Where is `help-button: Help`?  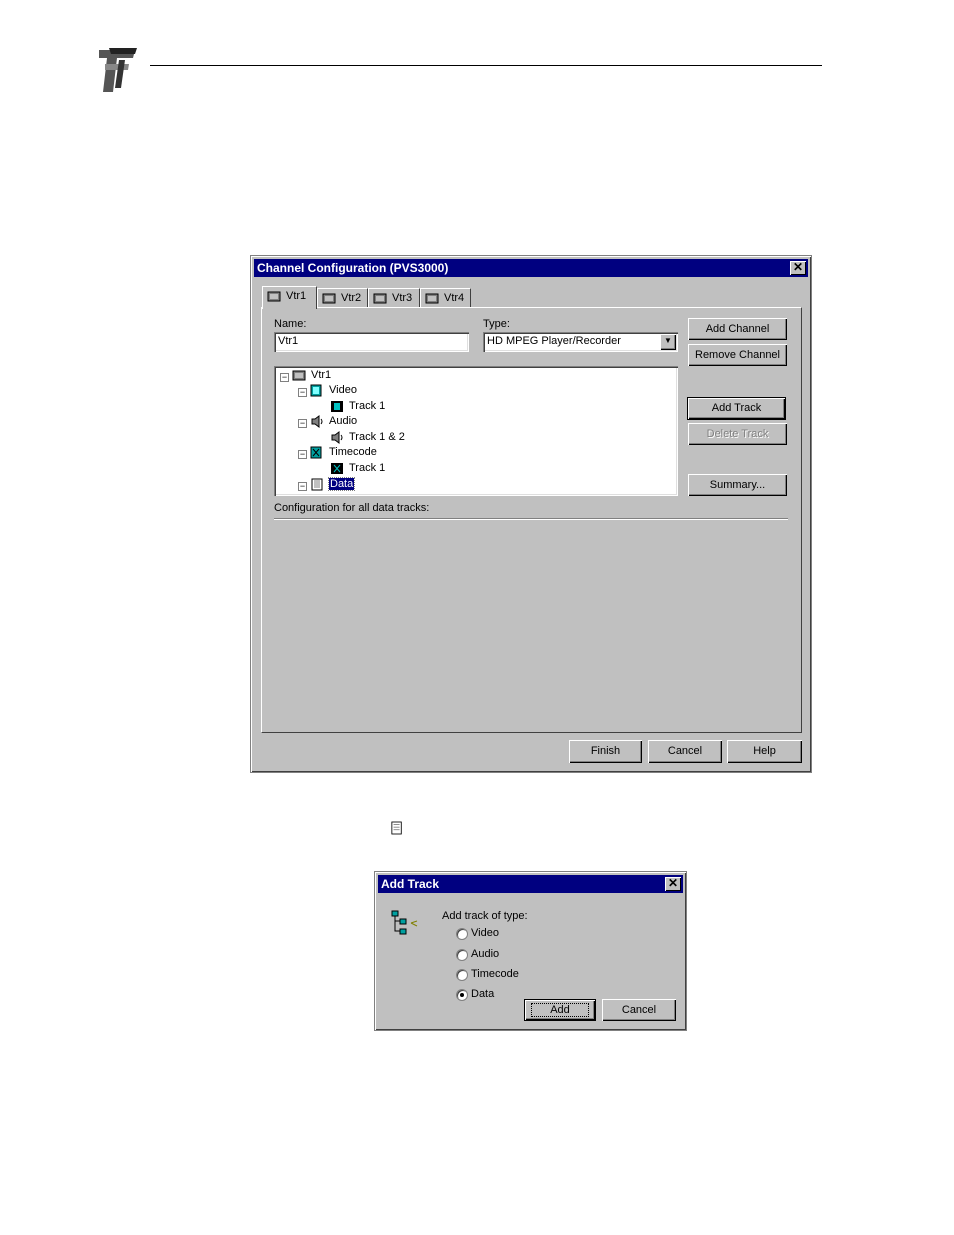
help-button: Help is located at coordinates (764, 751).